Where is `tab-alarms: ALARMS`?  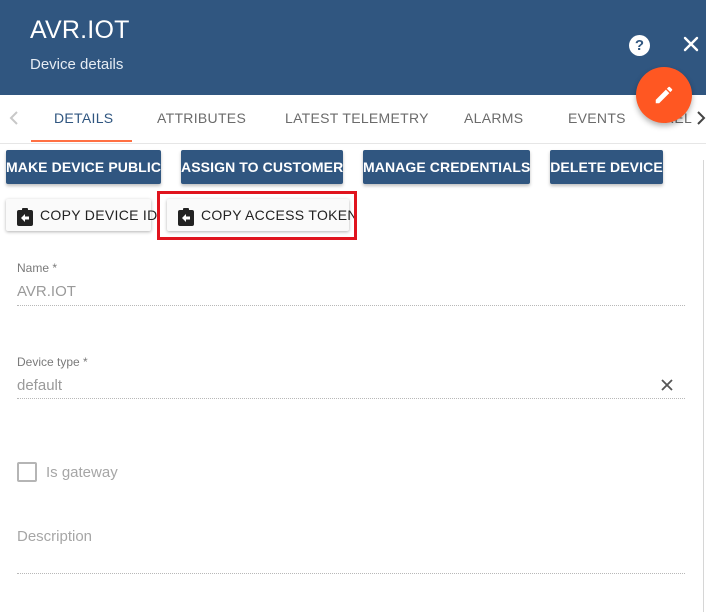 tab-alarms: ALARMS is located at coordinates (493, 118).